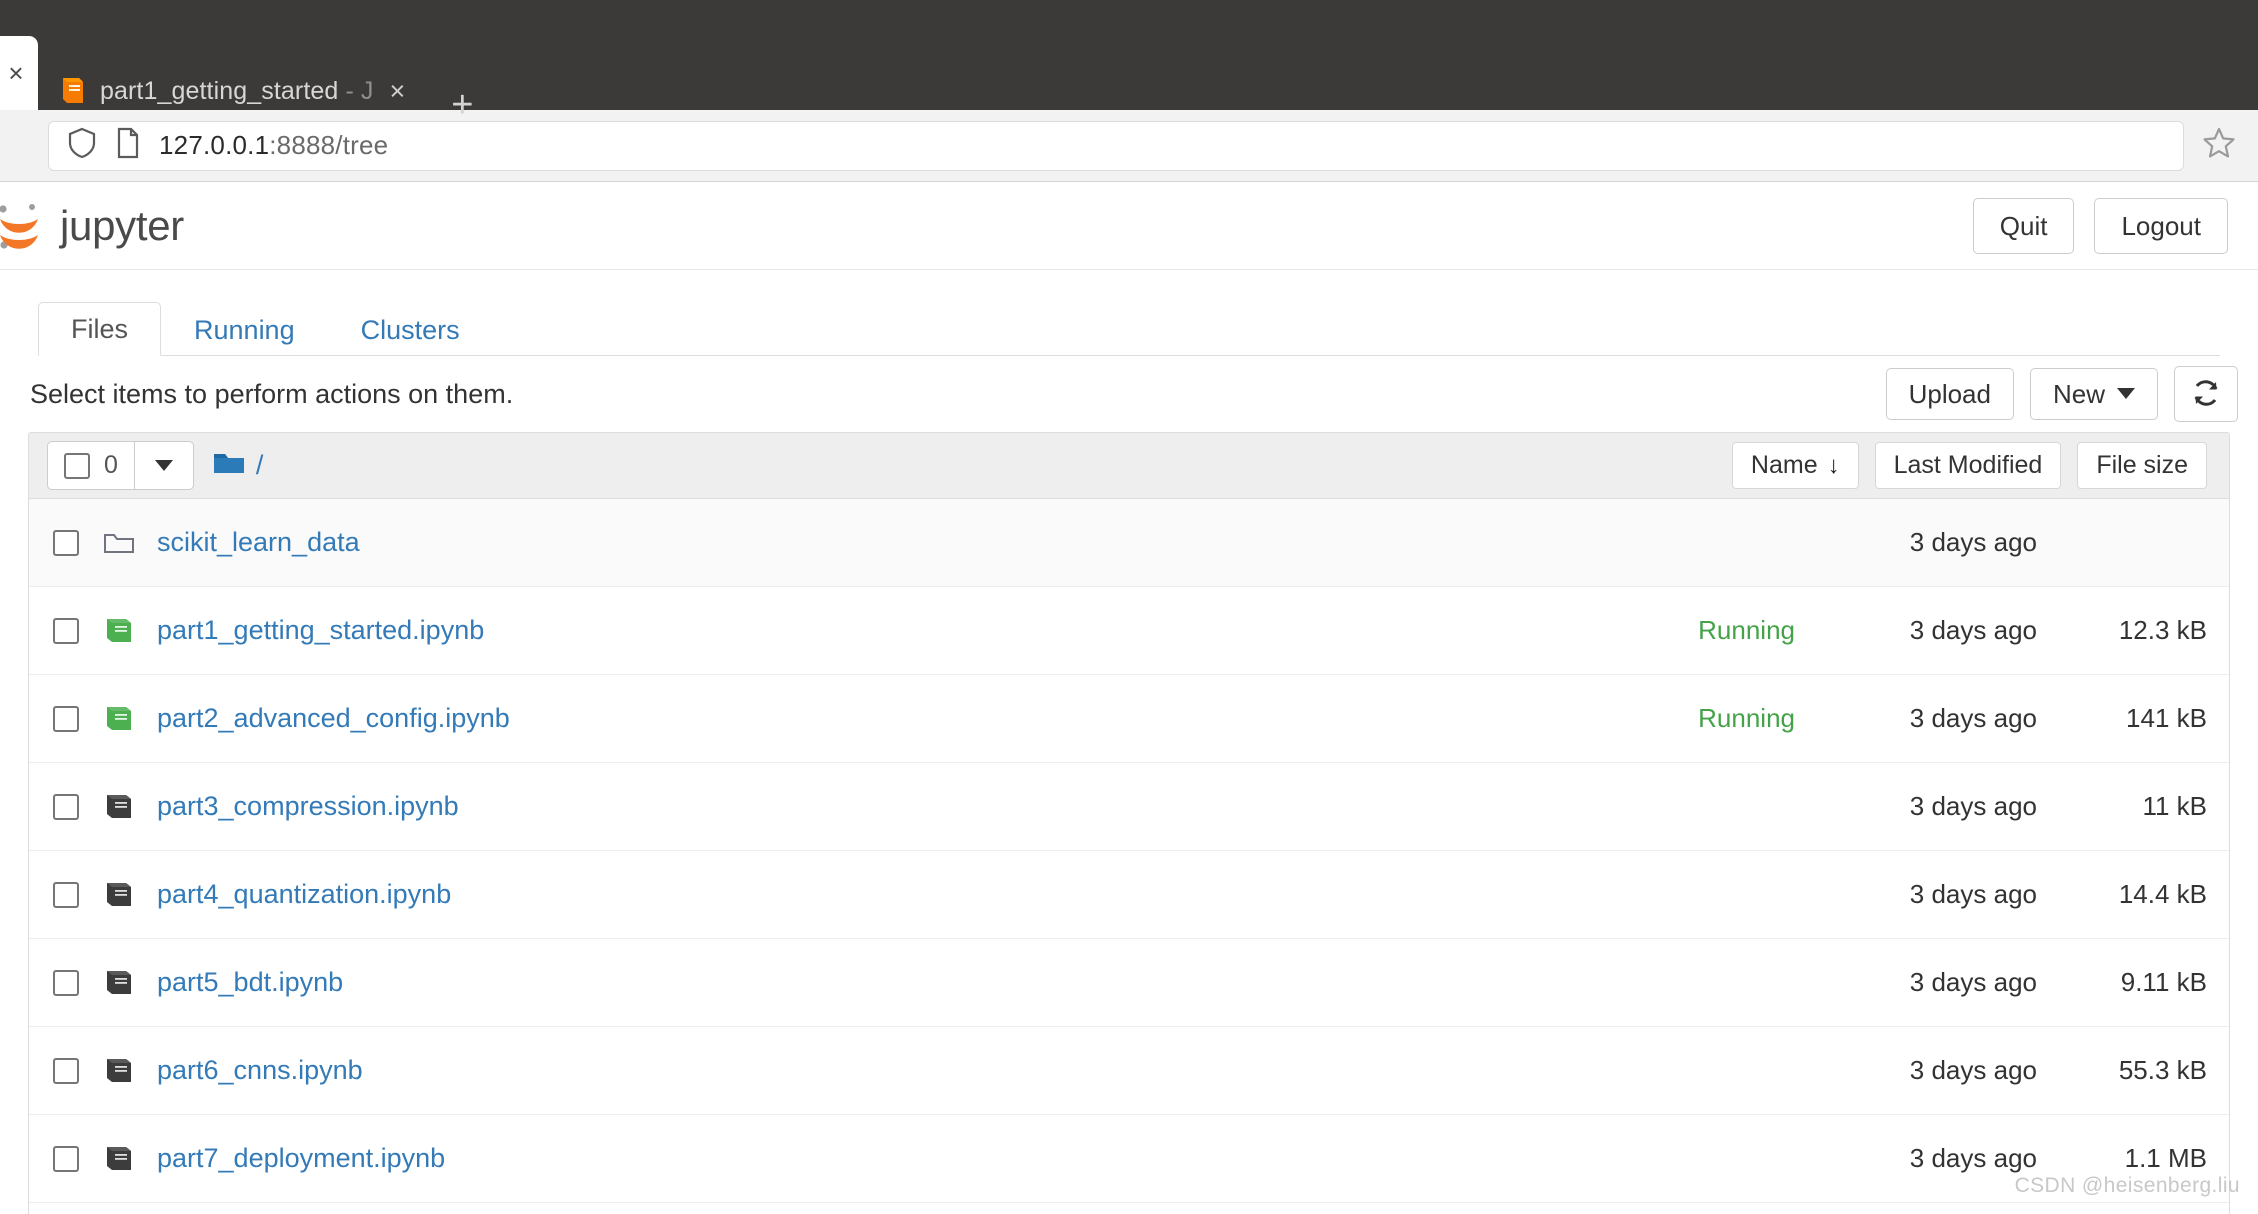  Describe the element at coordinates (308, 806) in the screenshot. I see `file-row-name: part3_compression.ipynb` at that location.